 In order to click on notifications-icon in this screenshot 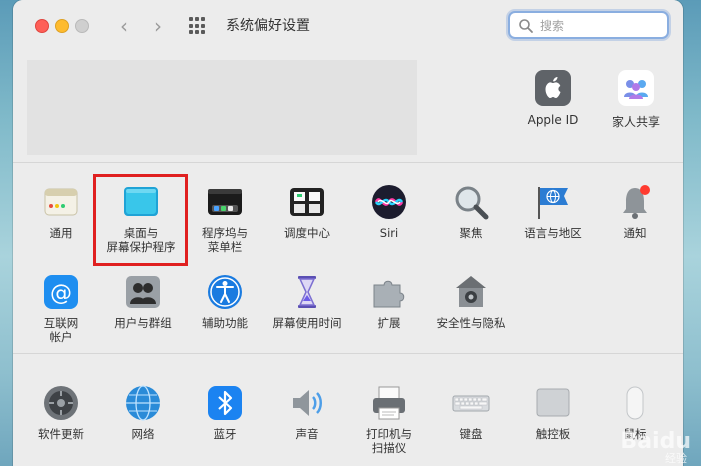, I will do `click(635, 202)`.